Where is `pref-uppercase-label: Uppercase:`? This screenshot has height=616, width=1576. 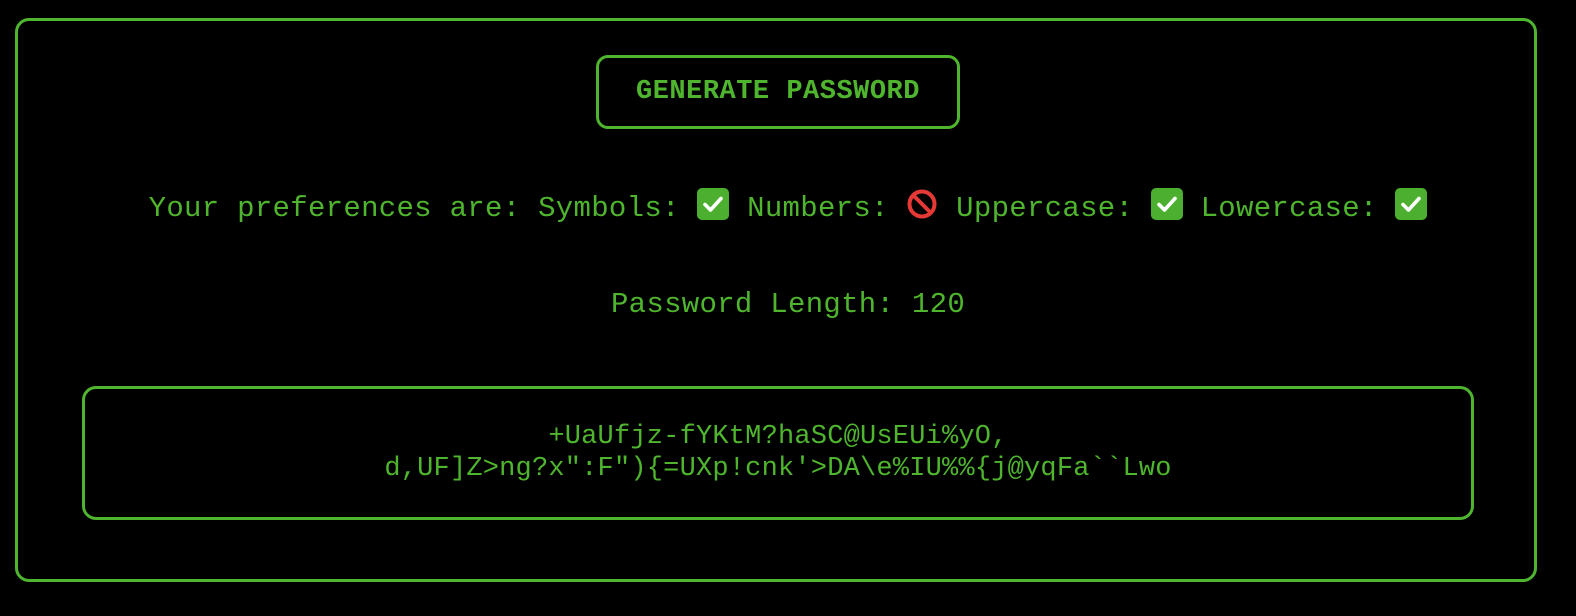
pref-uppercase-label: Uppercase: is located at coordinates (1045, 208).